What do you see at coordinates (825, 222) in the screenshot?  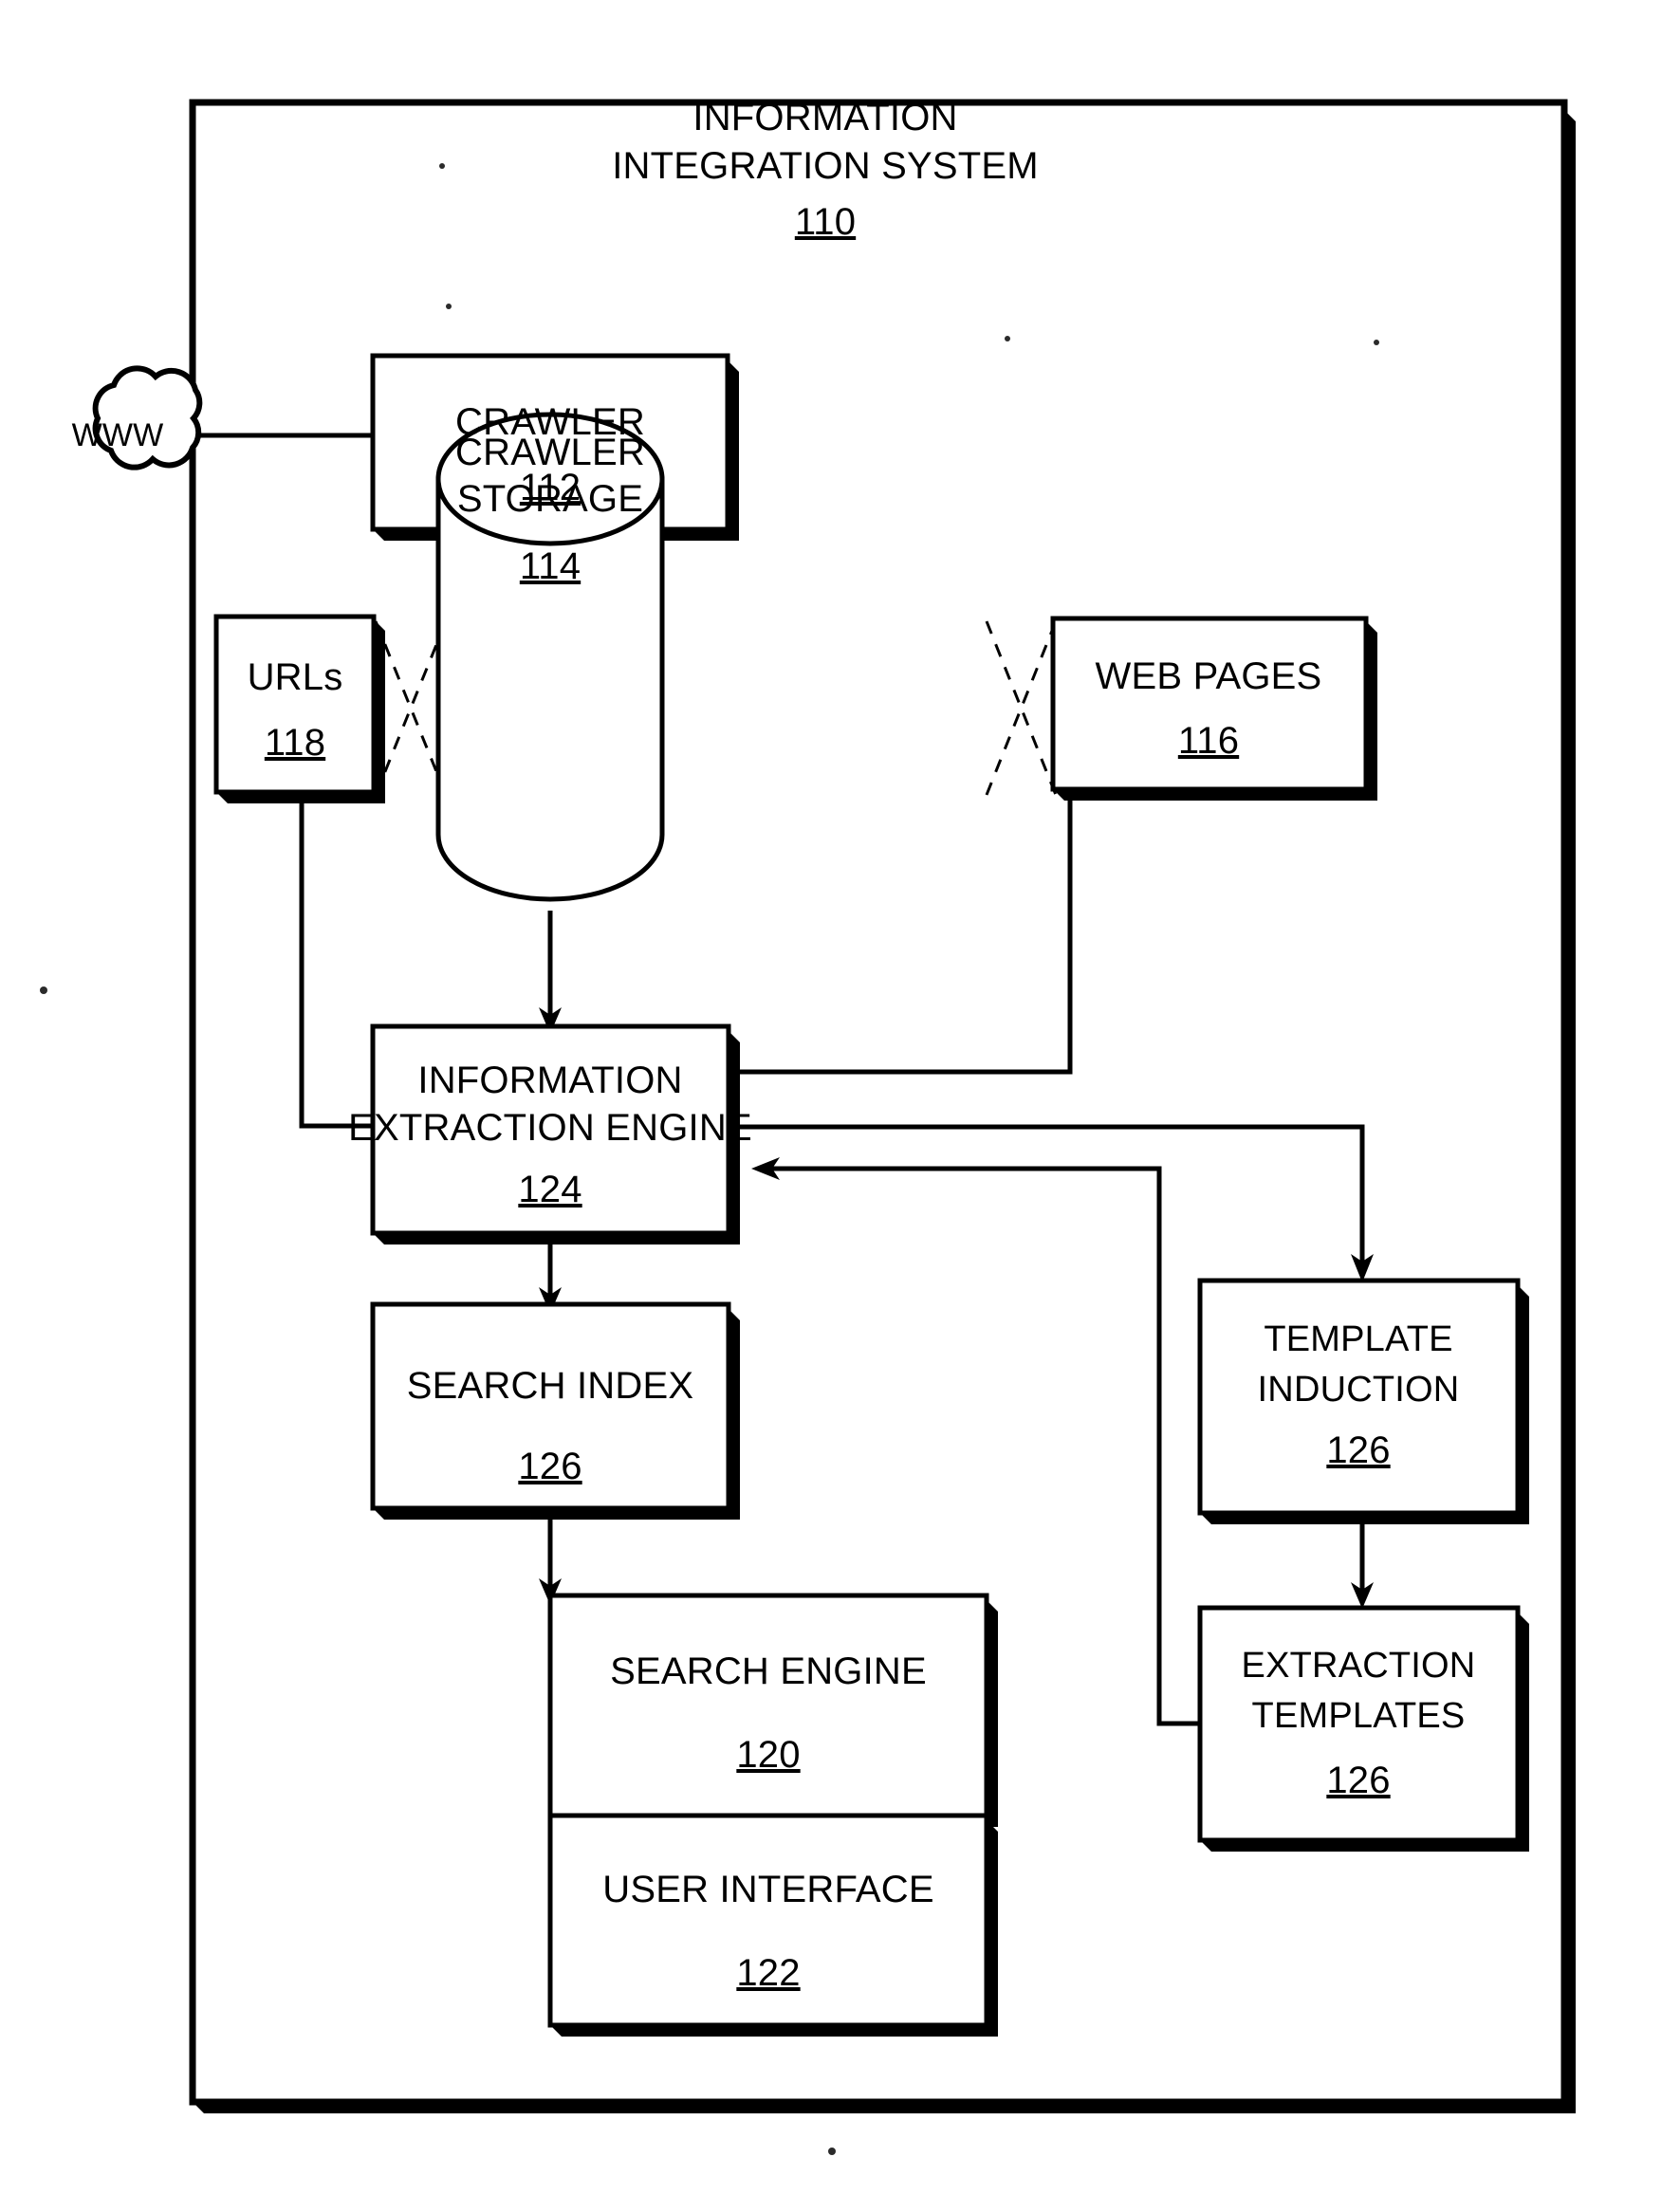 I see `system-ref-number: 110` at bounding box center [825, 222].